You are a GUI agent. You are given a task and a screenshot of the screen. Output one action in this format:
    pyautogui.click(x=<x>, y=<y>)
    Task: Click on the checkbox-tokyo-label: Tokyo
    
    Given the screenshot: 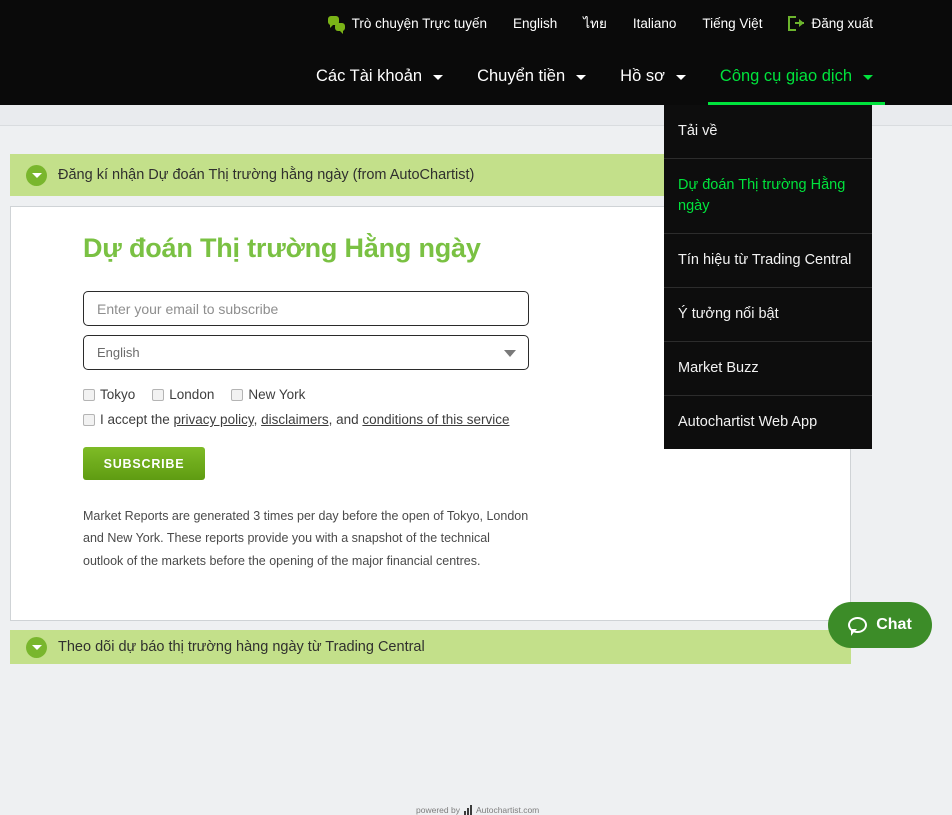 What is the action you would take?
    pyautogui.click(x=118, y=394)
    